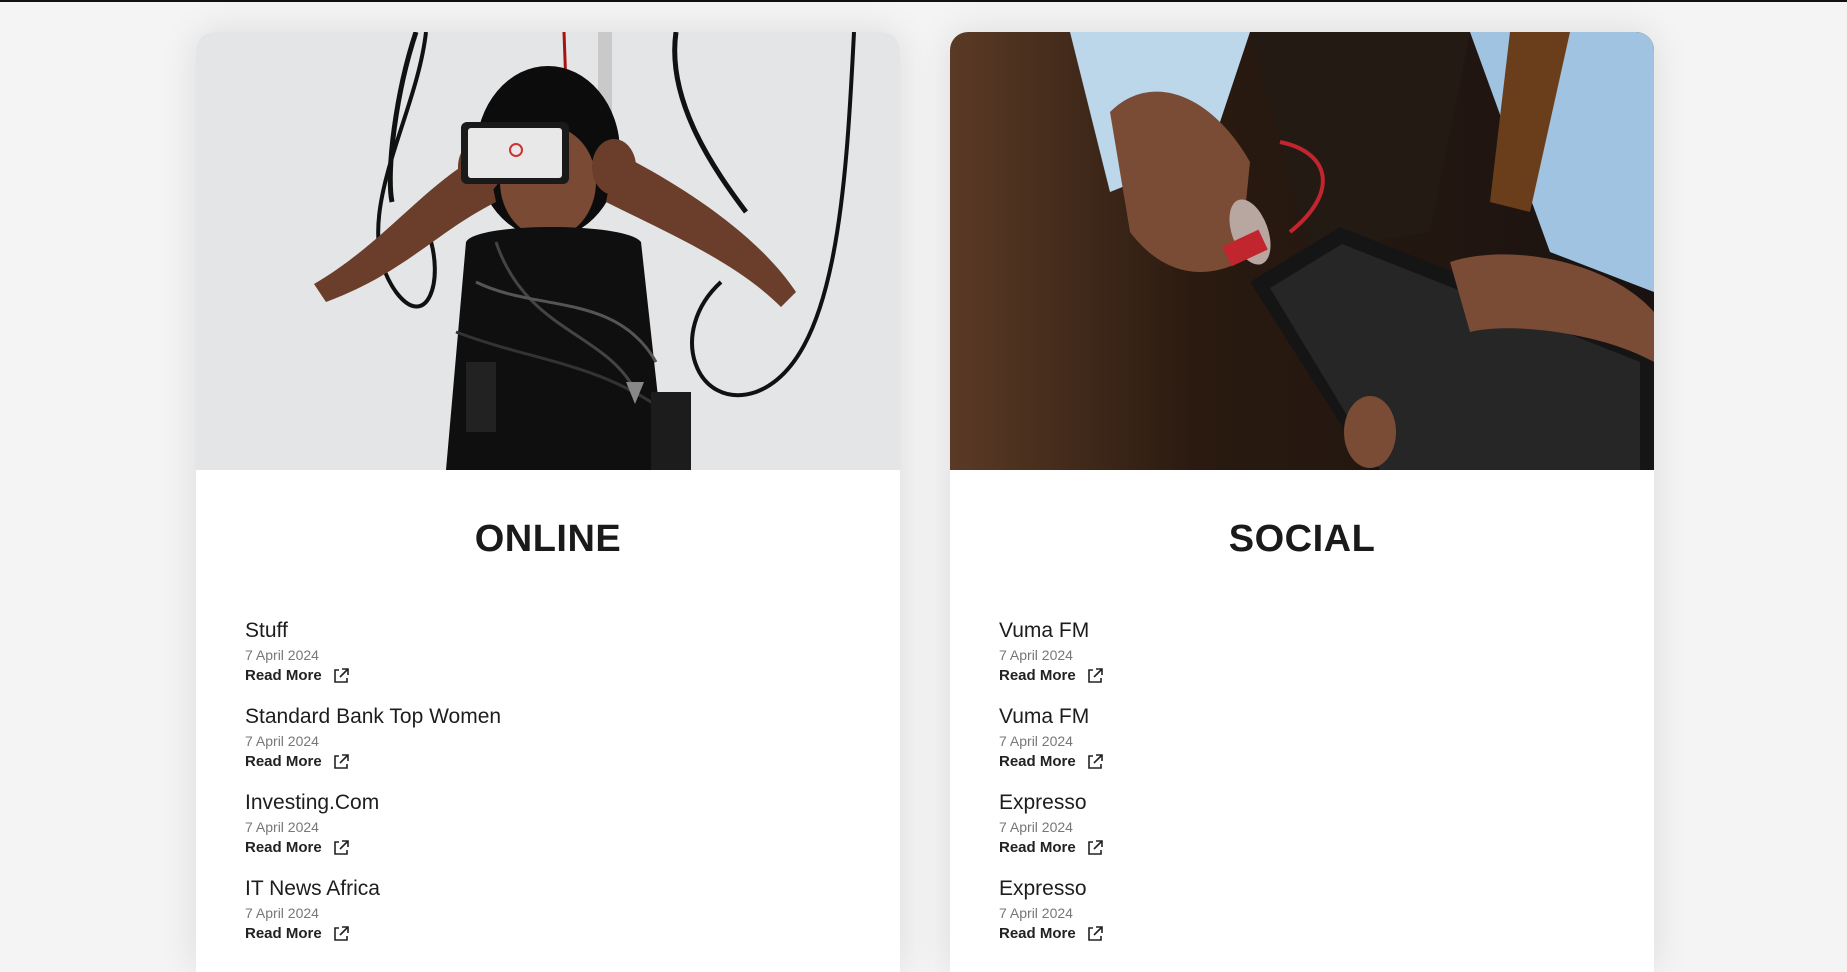  I want to click on social-card-title: SOCIAL, so click(1302, 539).